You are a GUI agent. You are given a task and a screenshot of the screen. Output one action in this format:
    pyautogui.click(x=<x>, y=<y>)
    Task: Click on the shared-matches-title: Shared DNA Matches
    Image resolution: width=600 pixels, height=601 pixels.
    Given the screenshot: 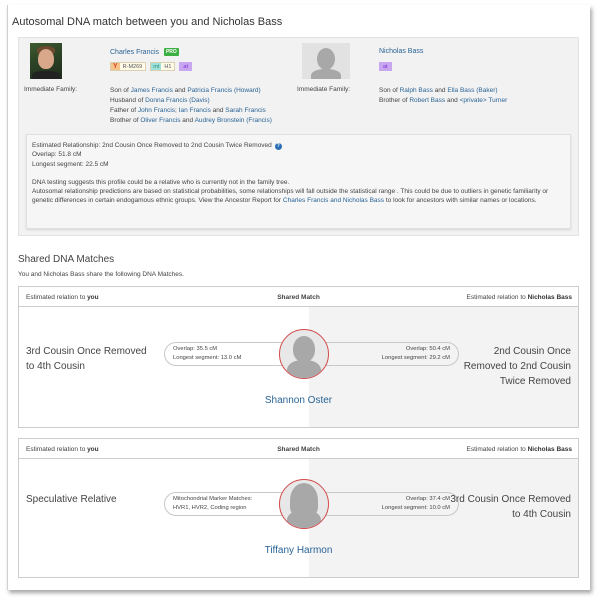 What is the action you would take?
    pyautogui.click(x=66, y=259)
    